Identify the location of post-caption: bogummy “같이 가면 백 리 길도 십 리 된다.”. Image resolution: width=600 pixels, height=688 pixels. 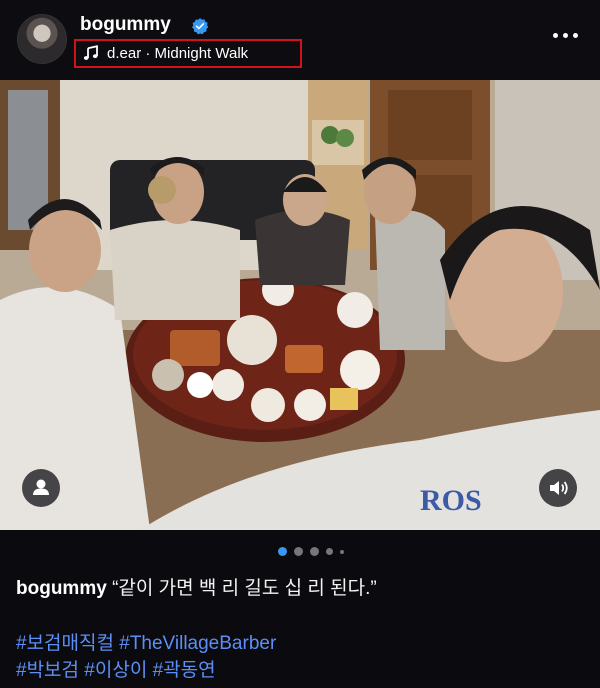
(196, 586).